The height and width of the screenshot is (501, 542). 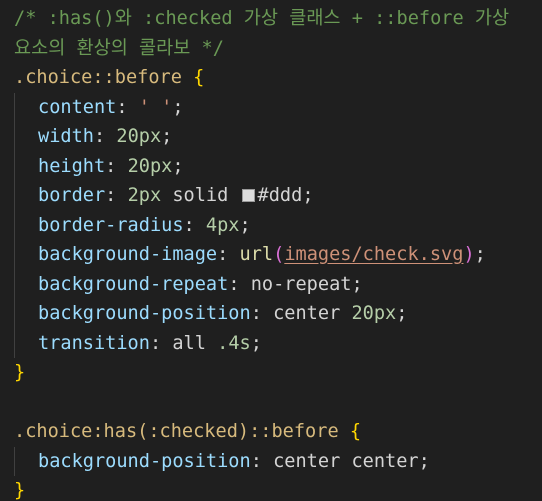 I want to click on code-line-transition: transition: all .4s;, so click(x=271, y=343).